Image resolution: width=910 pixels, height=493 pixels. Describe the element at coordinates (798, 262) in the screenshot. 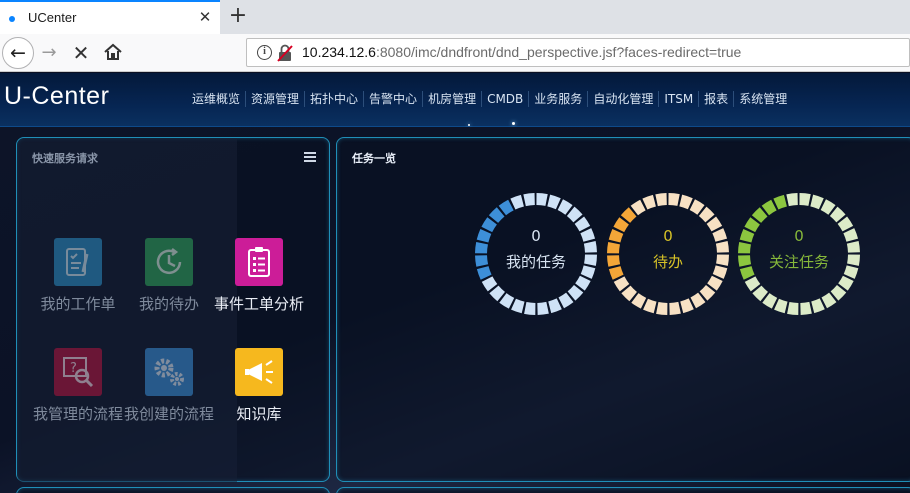

I see `ring-label: 关注任务` at that location.